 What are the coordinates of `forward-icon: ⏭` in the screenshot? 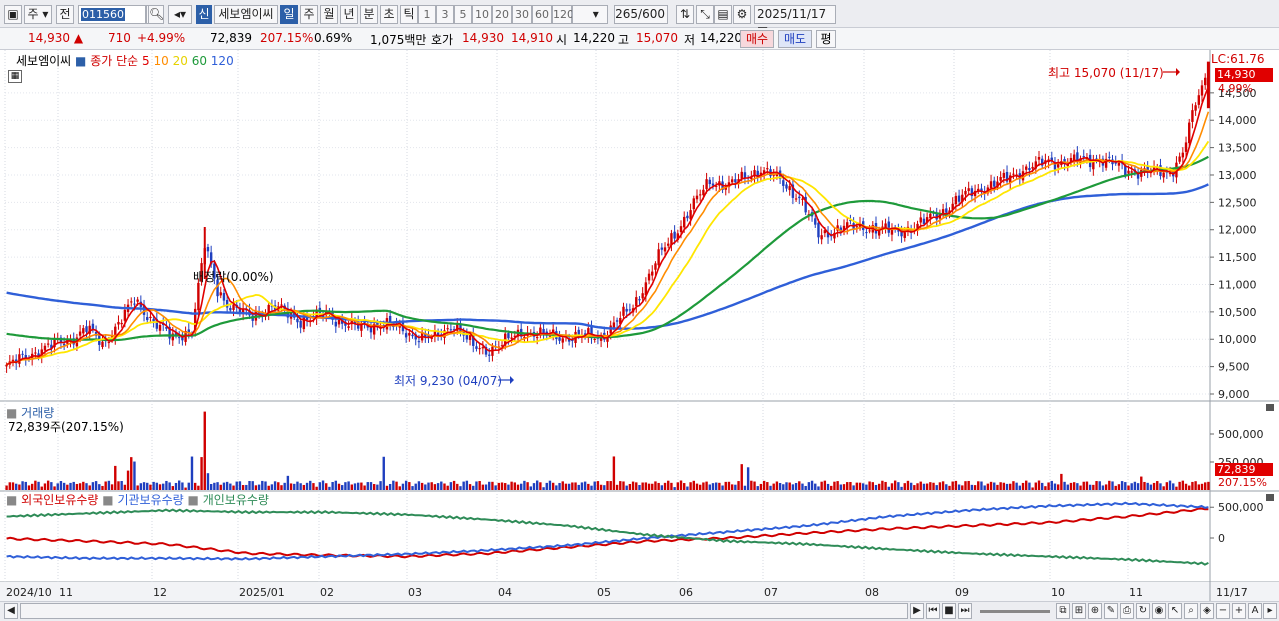 It's located at (965, 611).